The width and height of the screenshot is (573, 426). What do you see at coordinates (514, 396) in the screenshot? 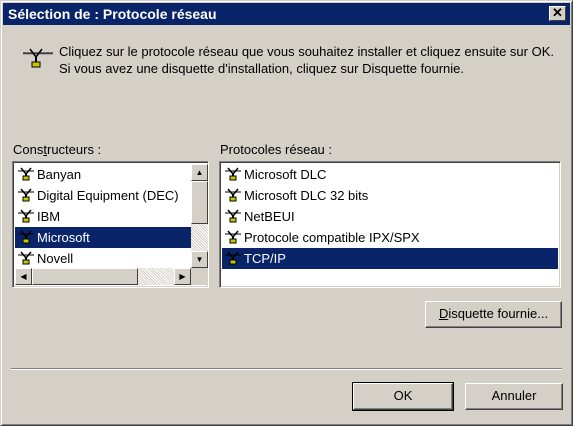
I see `cancel-button: Annuler` at bounding box center [514, 396].